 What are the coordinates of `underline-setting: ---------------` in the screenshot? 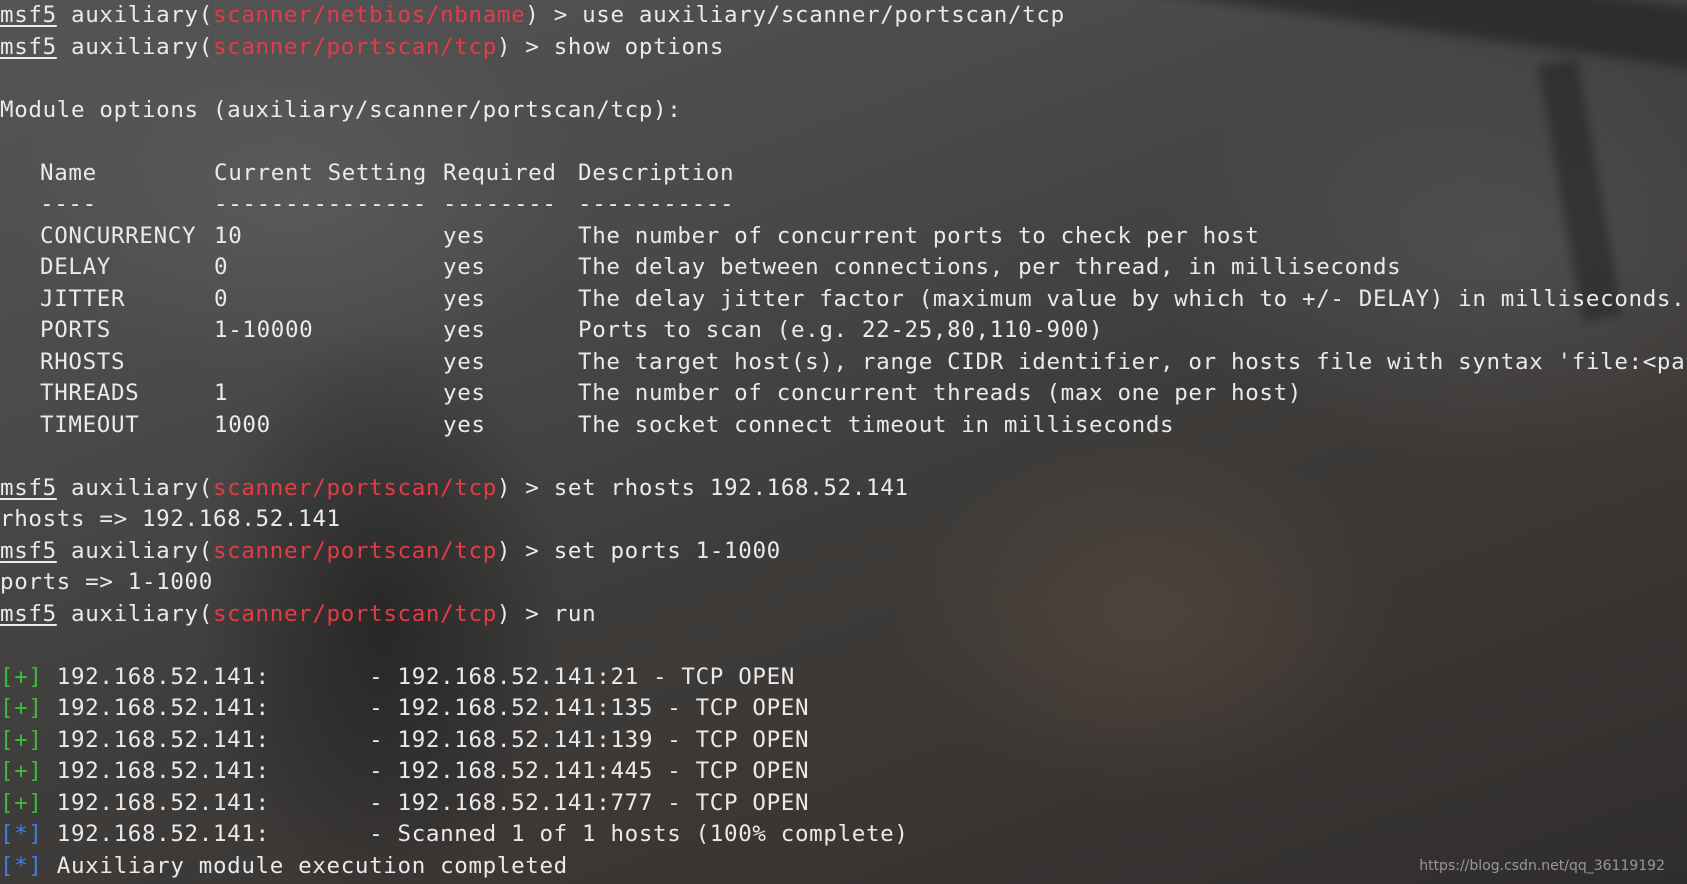 It's located at (320, 204).